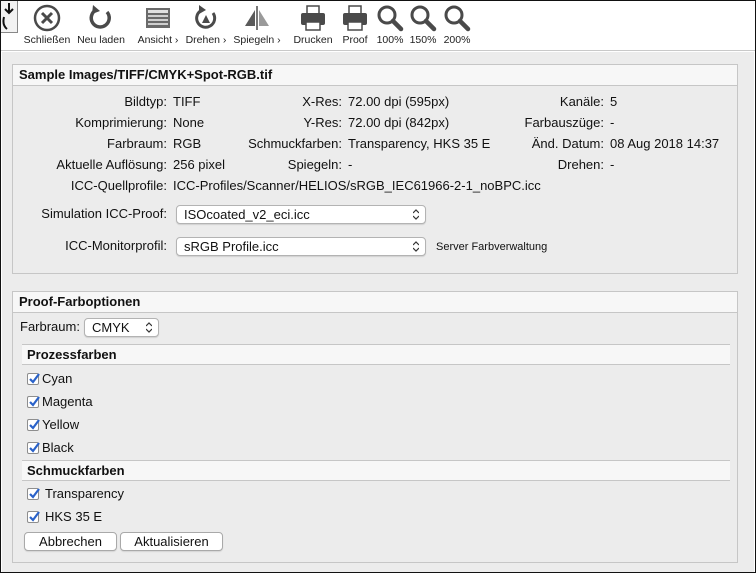 The image size is (756, 573). Describe the element at coordinates (301, 246) in the screenshot. I see `monitor-select: sRGB Profile.icc` at that location.